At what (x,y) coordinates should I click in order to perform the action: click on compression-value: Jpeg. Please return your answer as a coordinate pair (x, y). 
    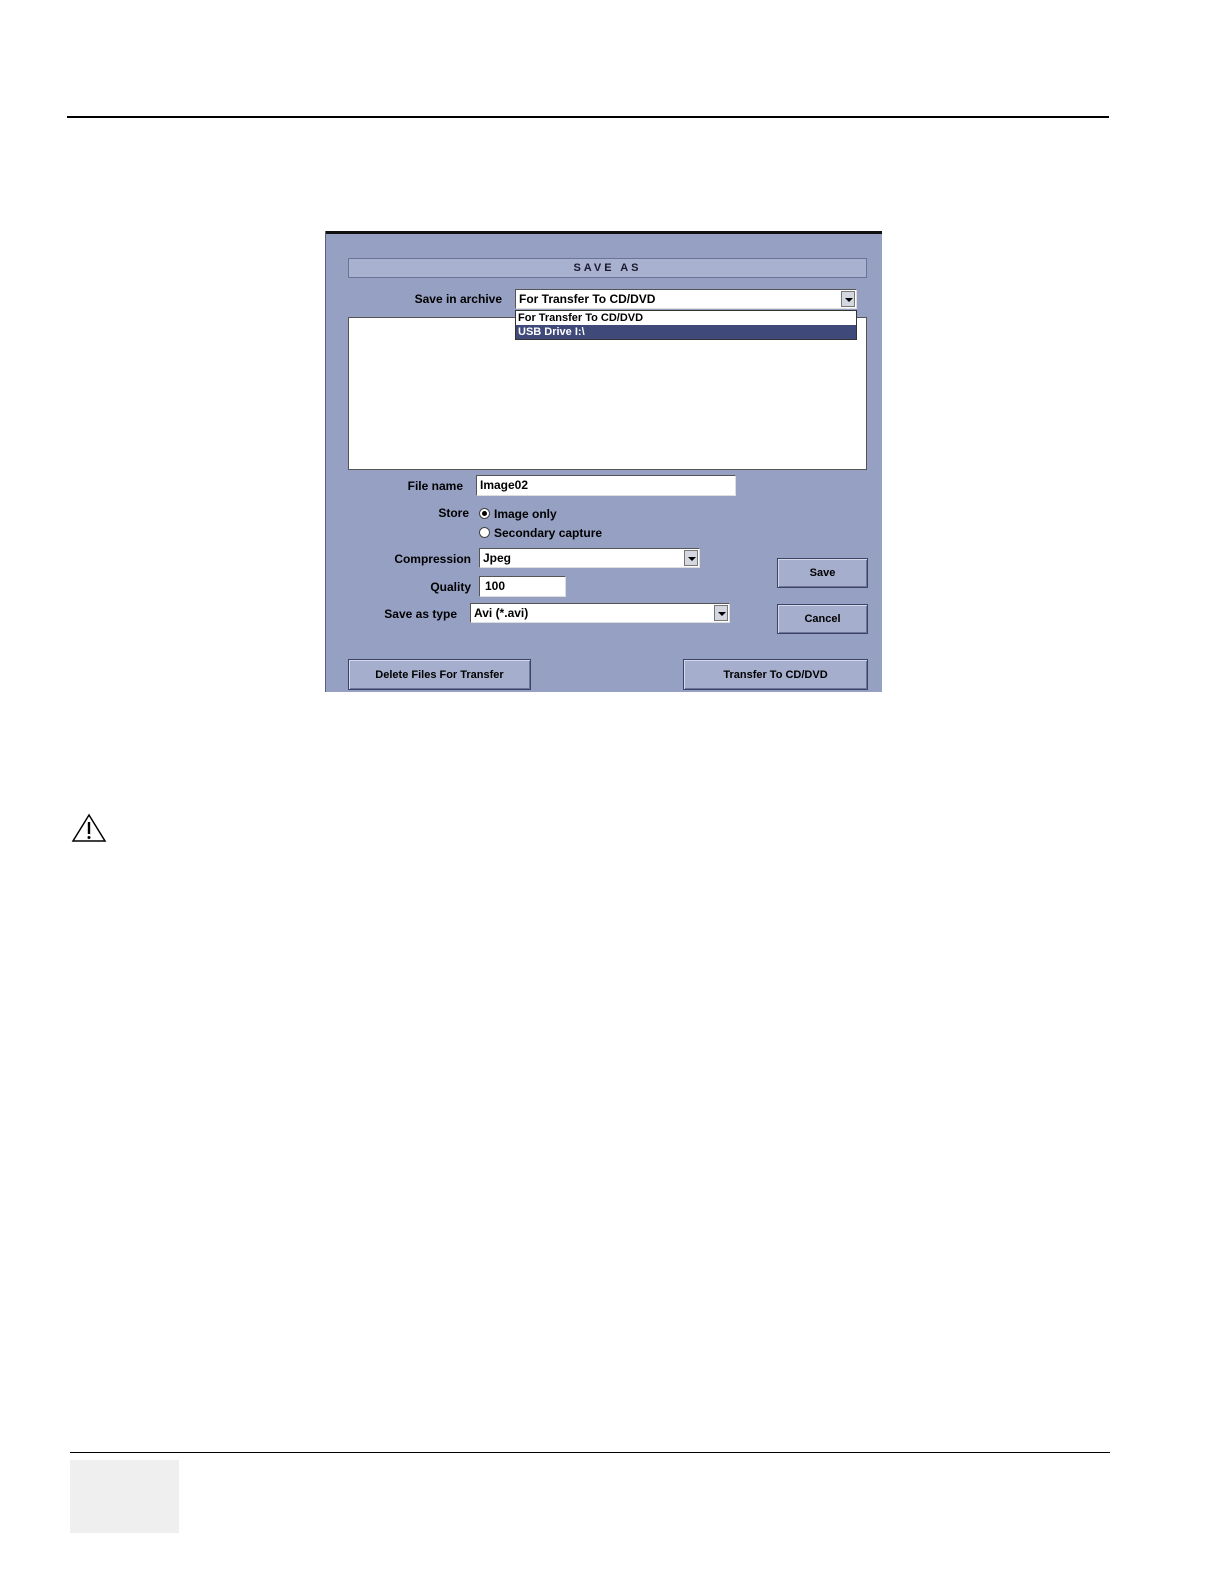
    Looking at the image, I should click on (497, 558).